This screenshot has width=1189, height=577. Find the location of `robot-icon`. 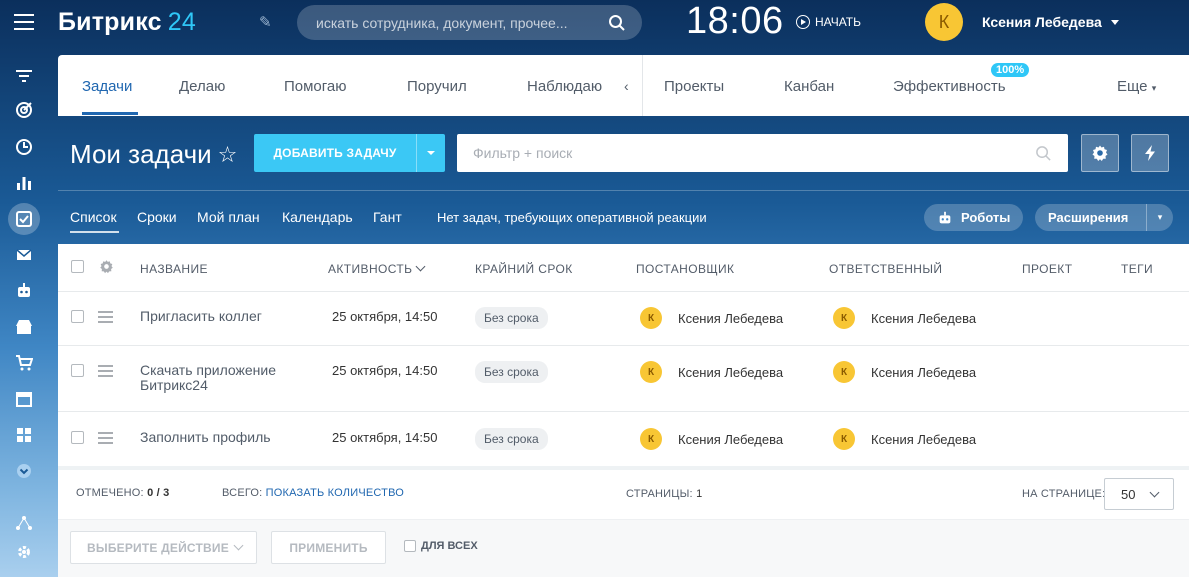

robot-icon is located at coordinates (24, 291).